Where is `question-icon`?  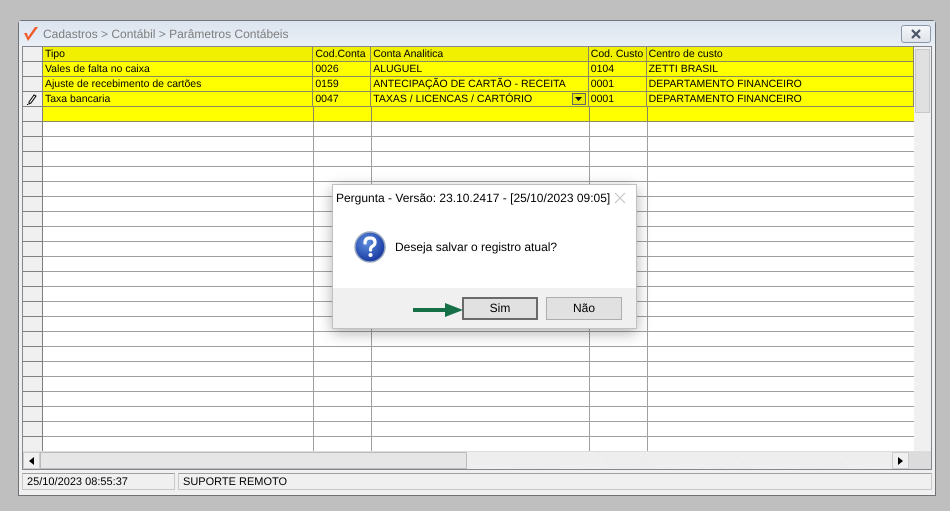 question-icon is located at coordinates (370, 246).